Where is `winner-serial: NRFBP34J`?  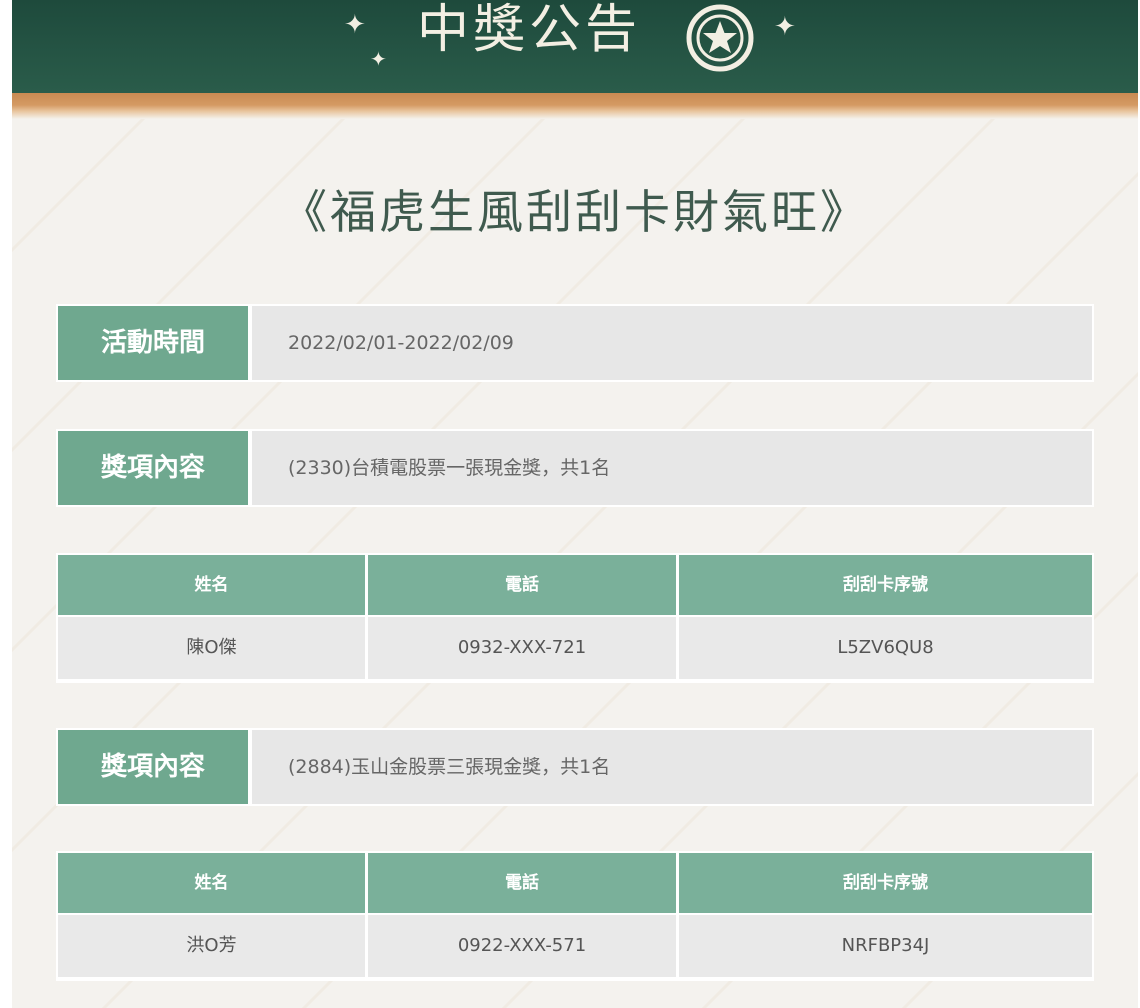
winner-serial: NRFBP34J is located at coordinates (885, 946).